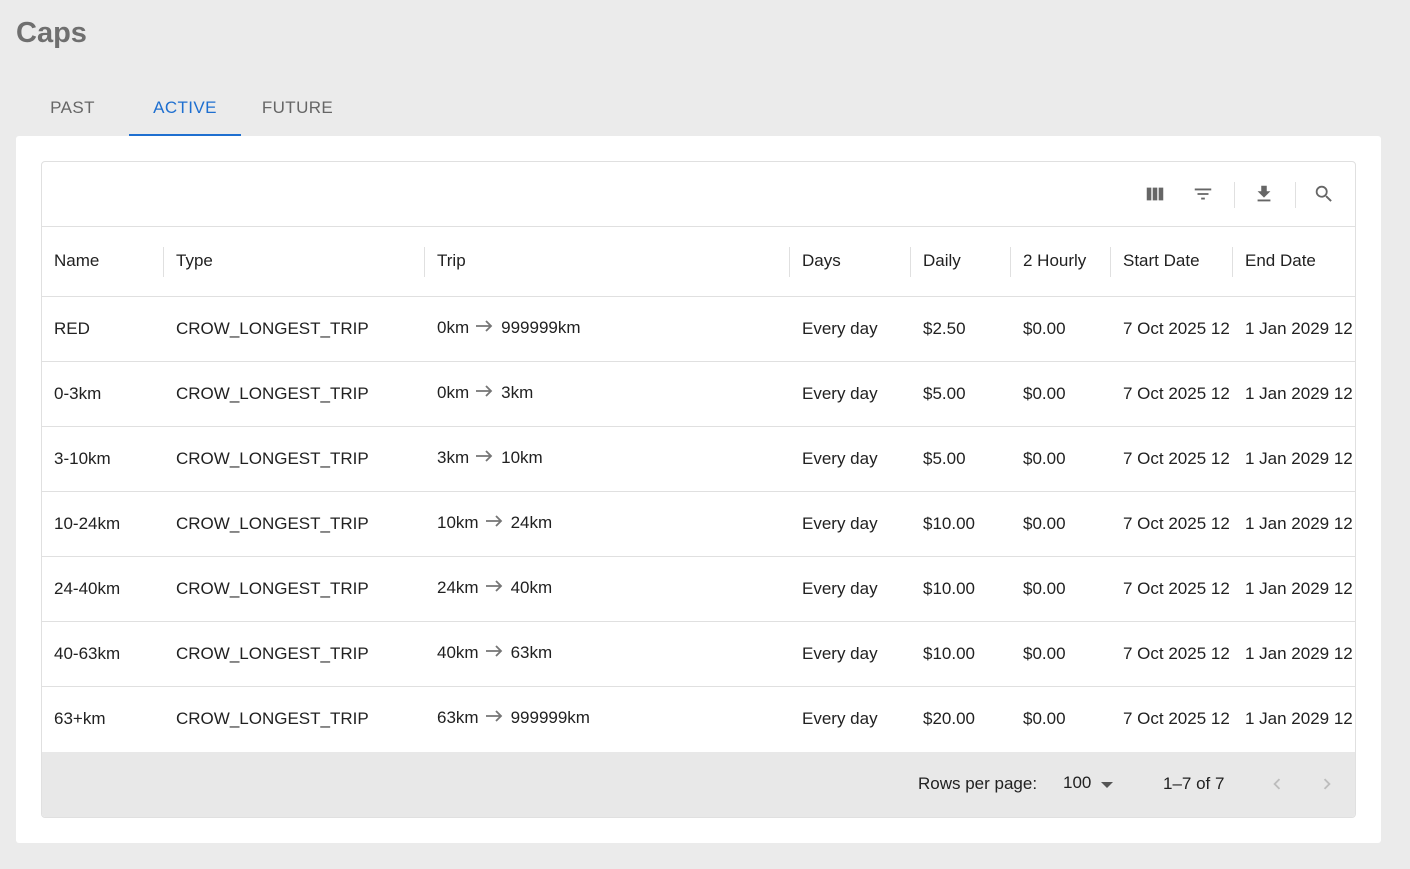 This screenshot has width=1410, height=869. I want to click on pagination-range: 1–7 of 7, so click(1194, 783).